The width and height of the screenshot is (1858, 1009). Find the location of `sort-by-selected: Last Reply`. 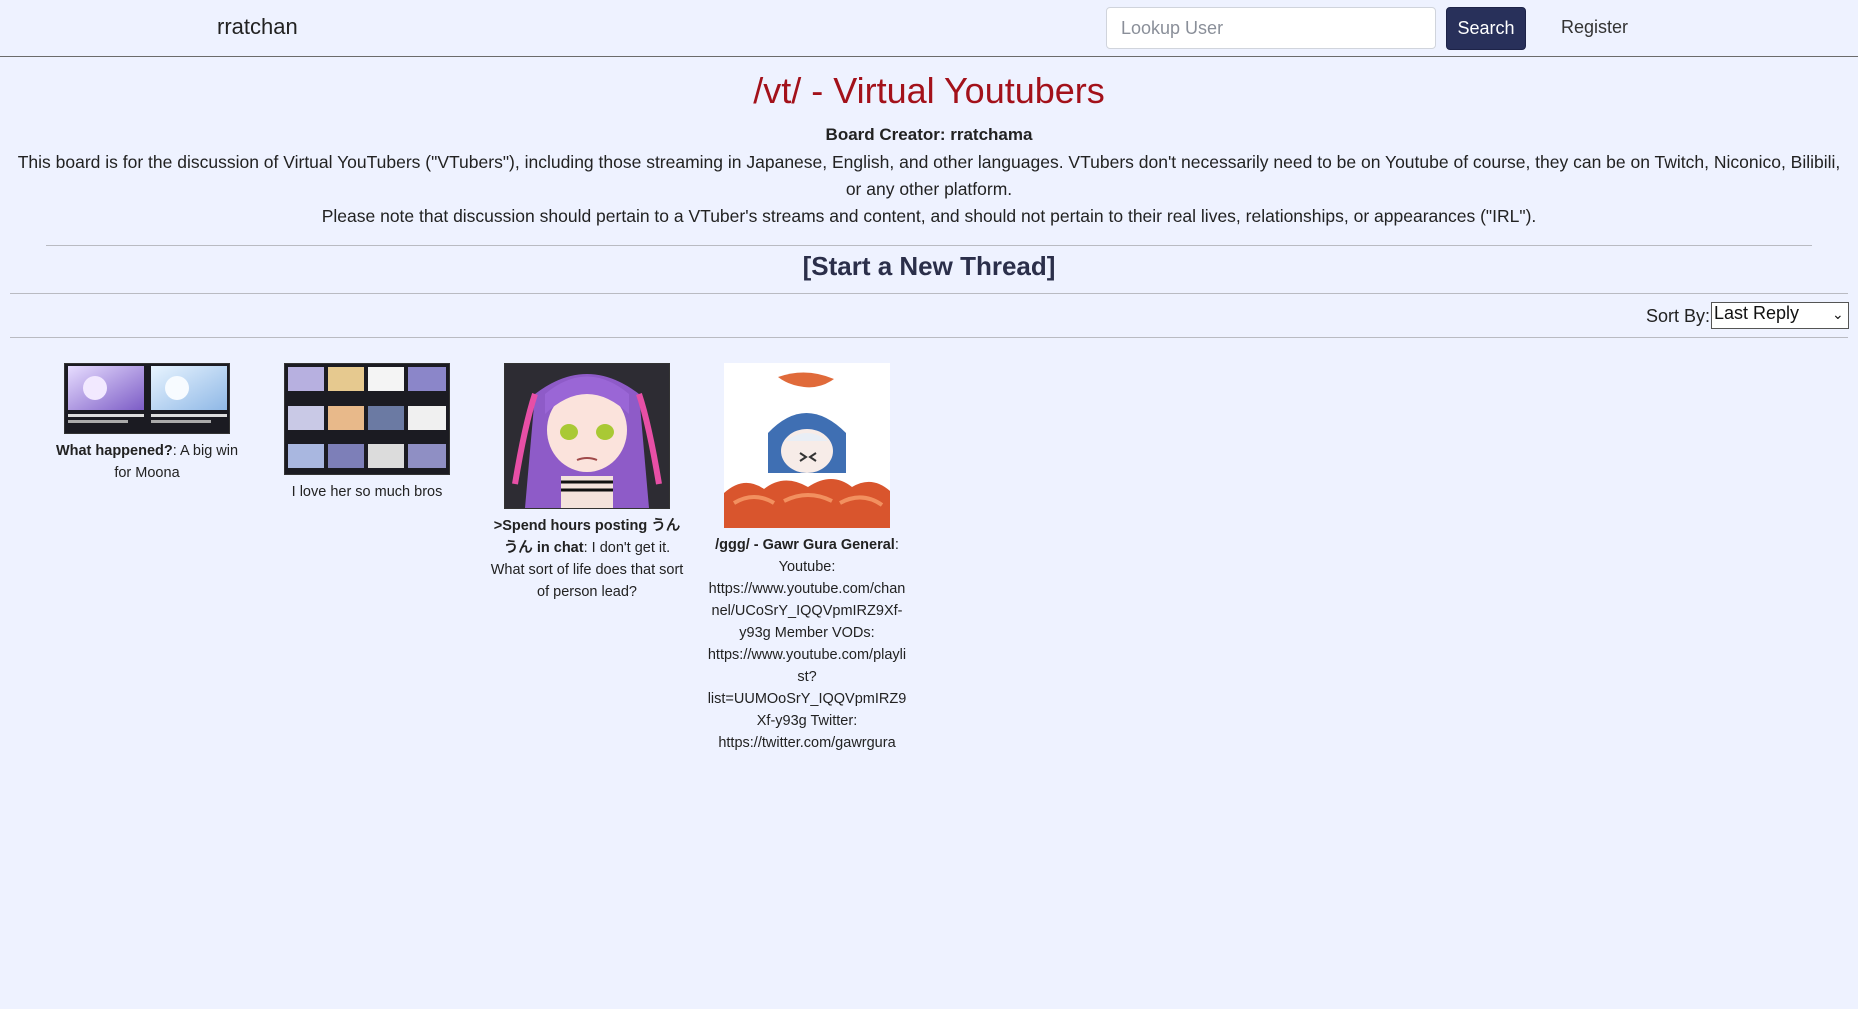

sort-by-selected: Last Reply is located at coordinates (1757, 313).